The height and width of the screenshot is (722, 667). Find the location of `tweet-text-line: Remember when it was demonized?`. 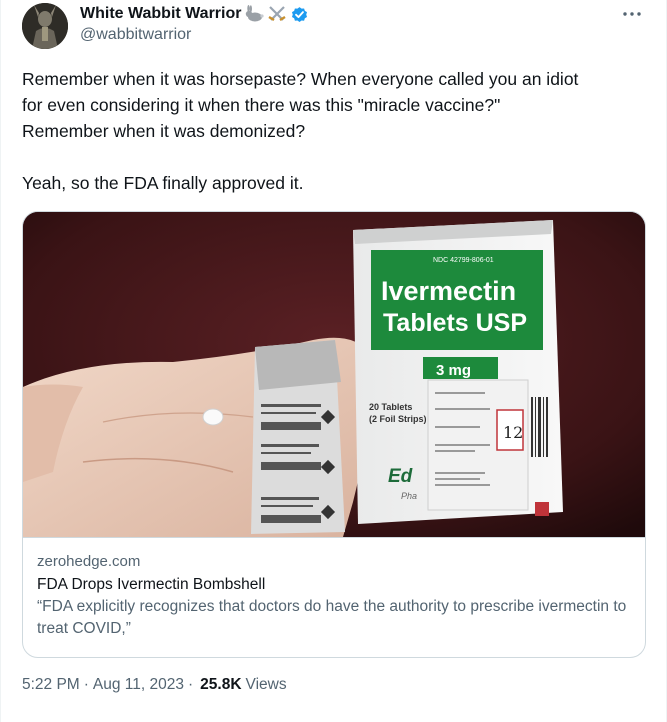

tweet-text-line: Remember when it was demonized? is located at coordinates (164, 131).